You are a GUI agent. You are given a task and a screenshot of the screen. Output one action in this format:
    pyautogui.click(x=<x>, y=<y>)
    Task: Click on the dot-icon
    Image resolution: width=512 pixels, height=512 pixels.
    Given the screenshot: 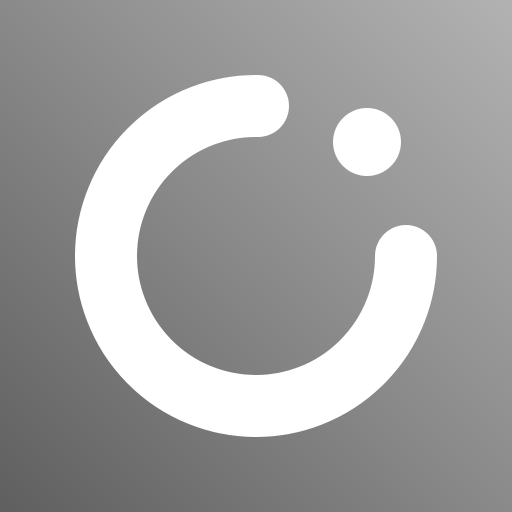 What is the action you would take?
    pyautogui.click(x=367, y=142)
    